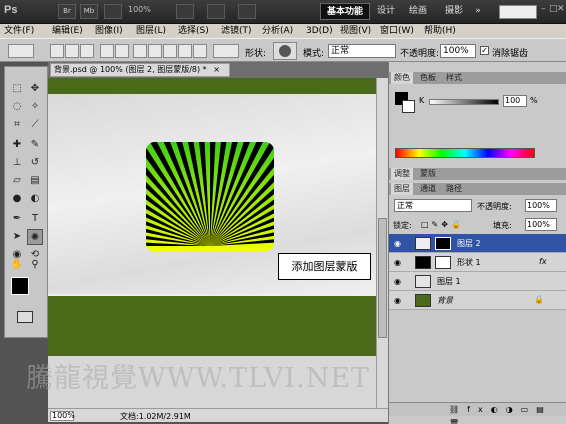 The width and height of the screenshot is (566, 424). Describe the element at coordinates (458, 51) in the screenshot. I see `opacity-input: 100%` at that location.